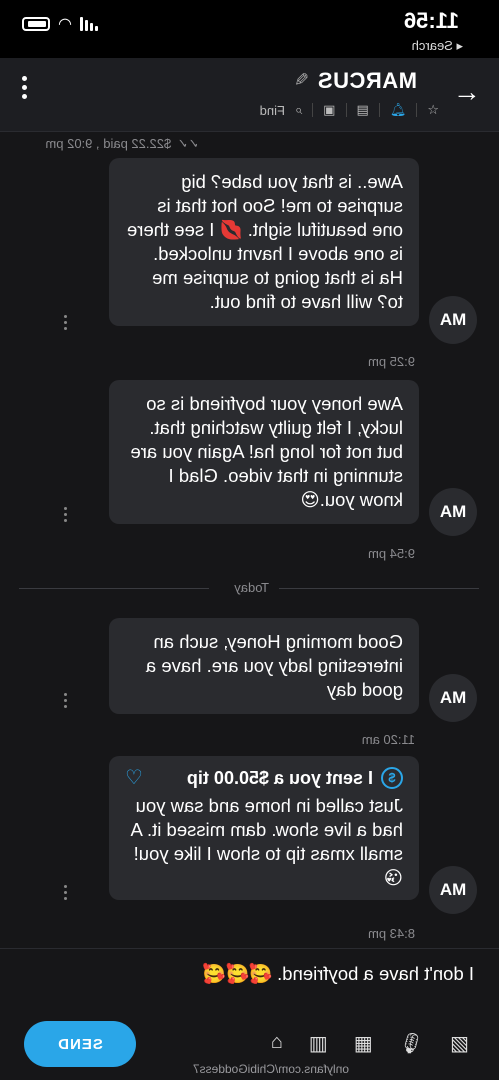 Image resolution: width=499 pixels, height=1080 pixels. I want to click on status-bar: 11:56 ◂ Search ◠, so click(249, 29).